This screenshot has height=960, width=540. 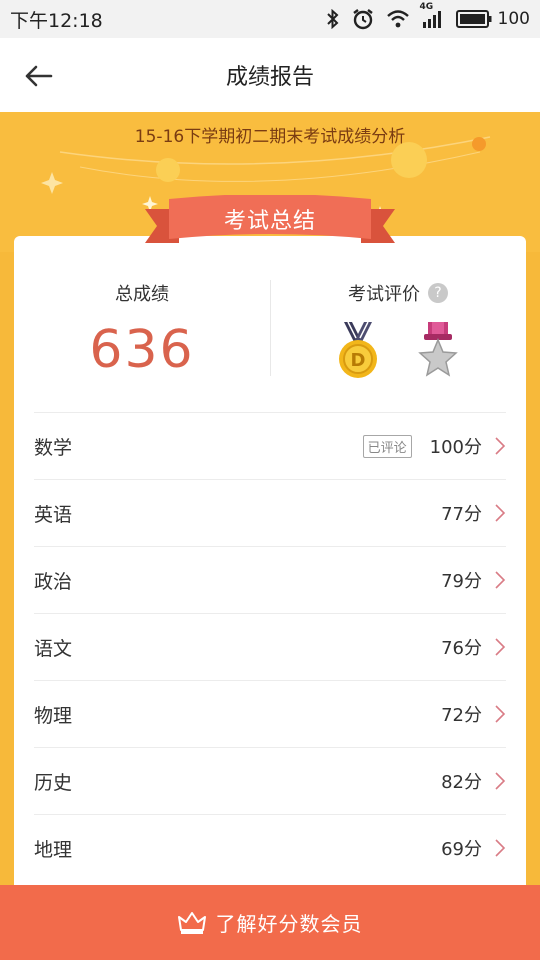 What do you see at coordinates (270, 512) in the screenshot?
I see `subject-row-english: 英语 77分` at bounding box center [270, 512].